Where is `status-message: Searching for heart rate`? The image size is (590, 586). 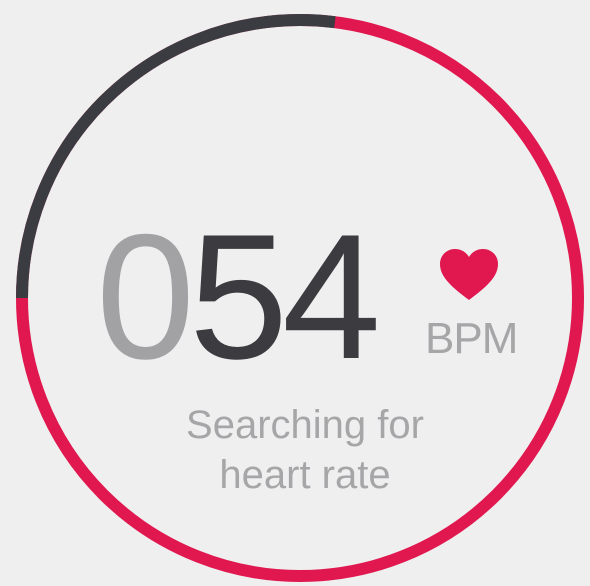
status-message: Searching for heart rate is located at coordinates (305, 450).